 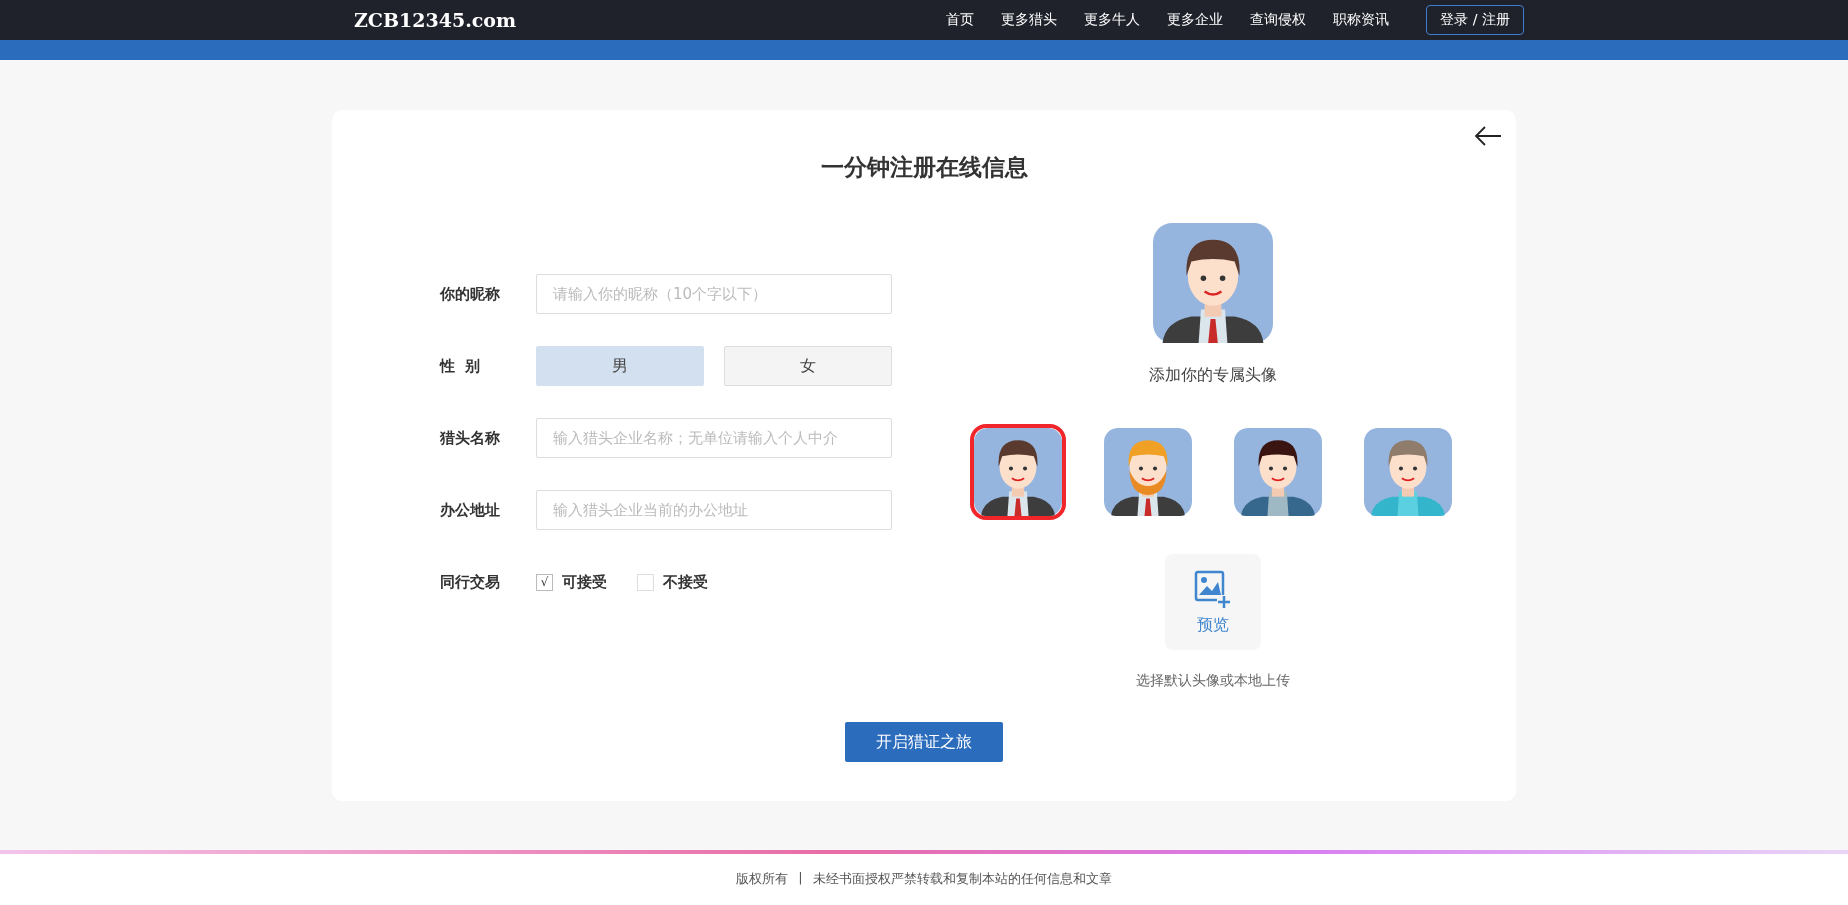 What do you see at coordinates (685, 582) in the screenshot?
I see `checkbox-label: 不接受` at bounding box center [685, 582].